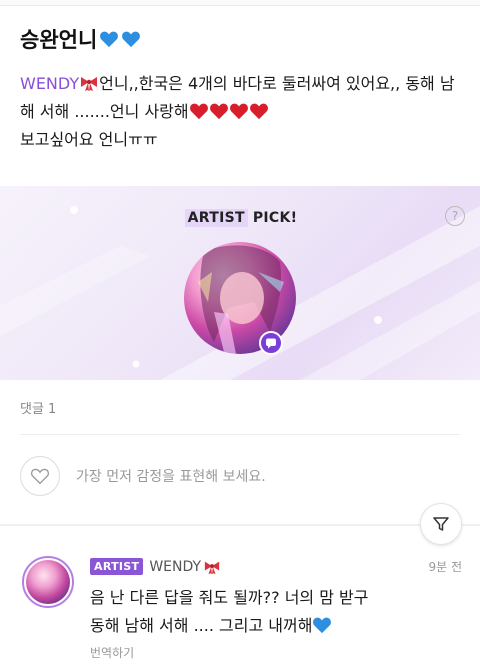 Image resolution: width=480 pixels, height=664 pixels. Describe the element at coordinates (240, 434) in the screenshot. I see `divider` at that location.